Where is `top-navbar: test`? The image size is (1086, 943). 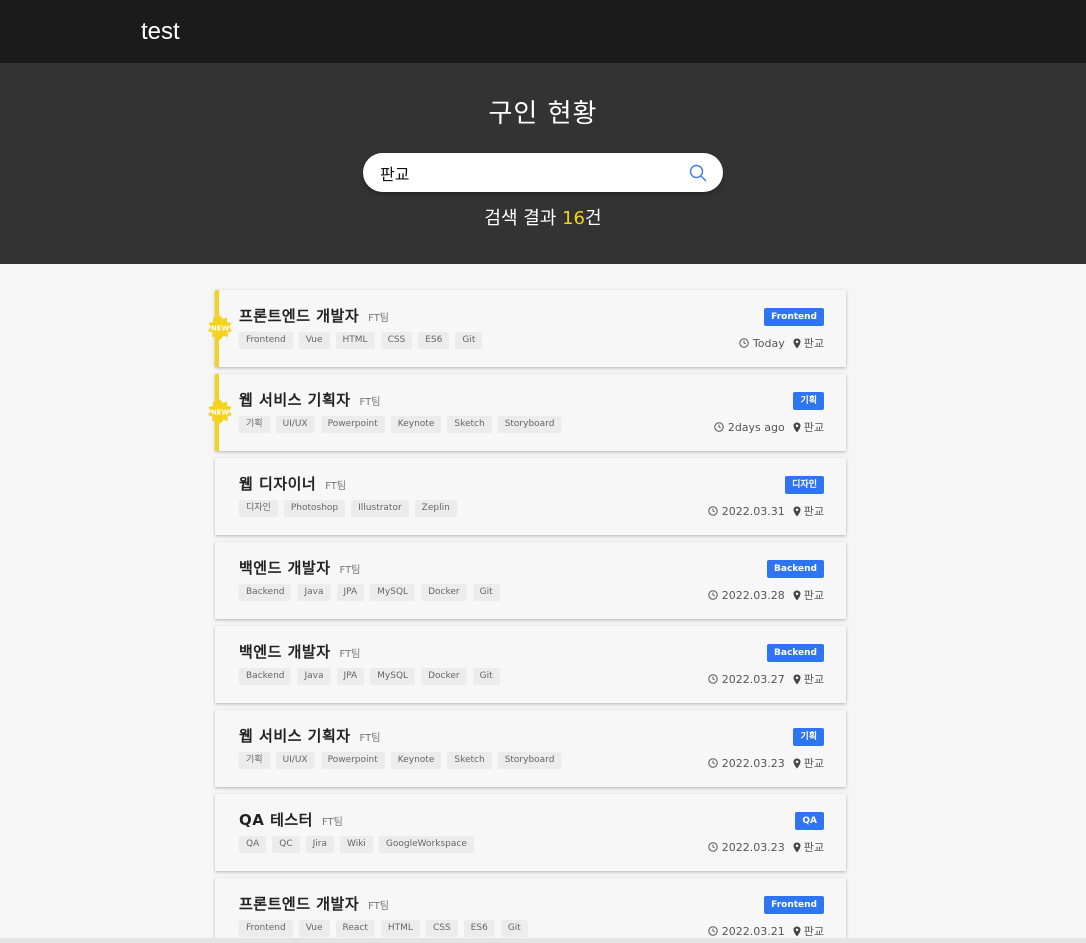
top-navbar: test is located at coordinates (543, 31).